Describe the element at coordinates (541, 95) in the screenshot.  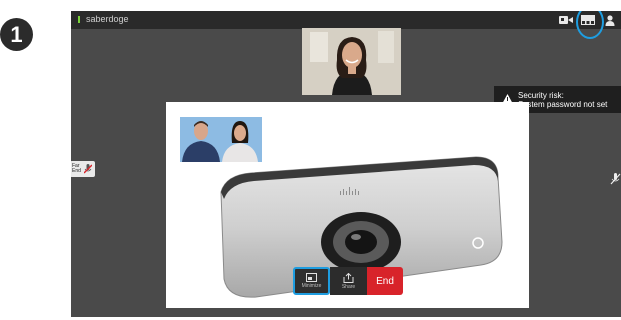
I see `alert-title: Security risk:` at that location.